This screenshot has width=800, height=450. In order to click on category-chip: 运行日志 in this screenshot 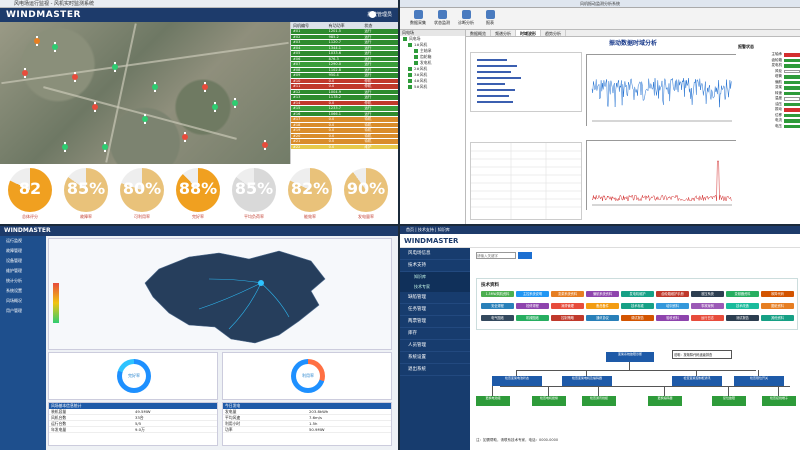, I will do `click(707, 318)`.